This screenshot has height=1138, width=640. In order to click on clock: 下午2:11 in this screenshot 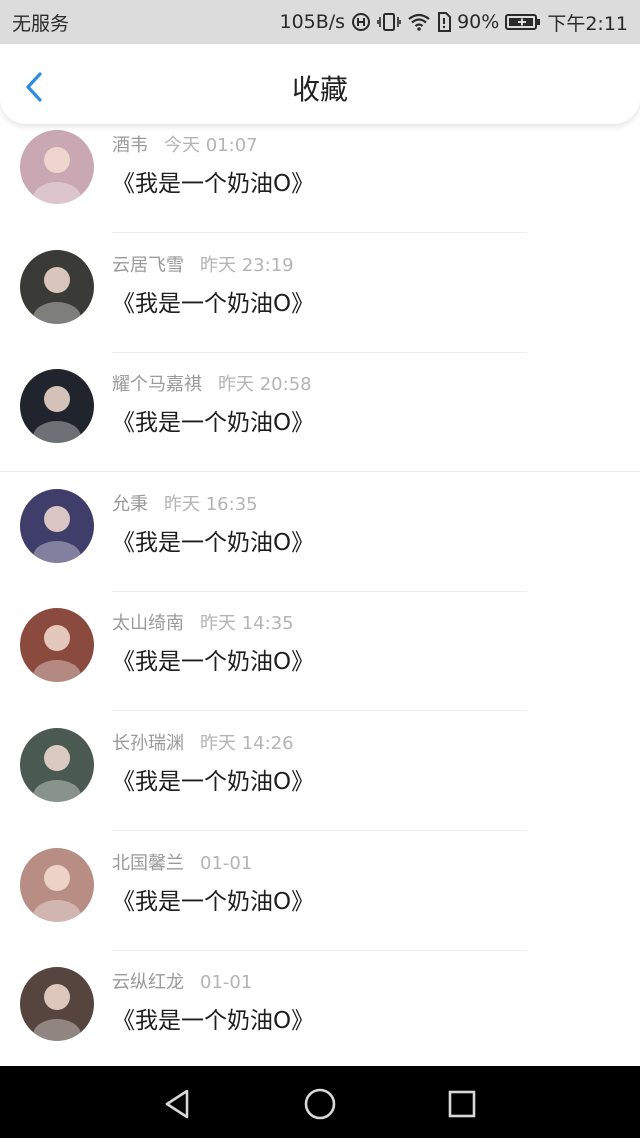, I will do `click(587, 23)`.